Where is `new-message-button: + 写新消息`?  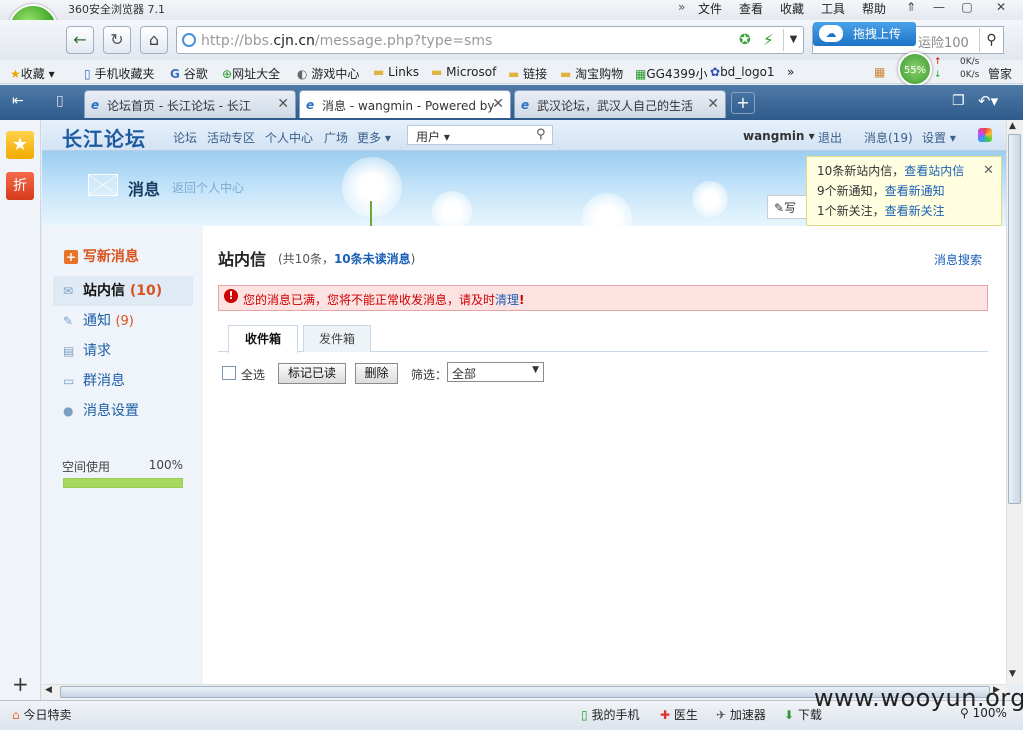 new-message-button: + 写新消息 is located at coordinates (101, 256).